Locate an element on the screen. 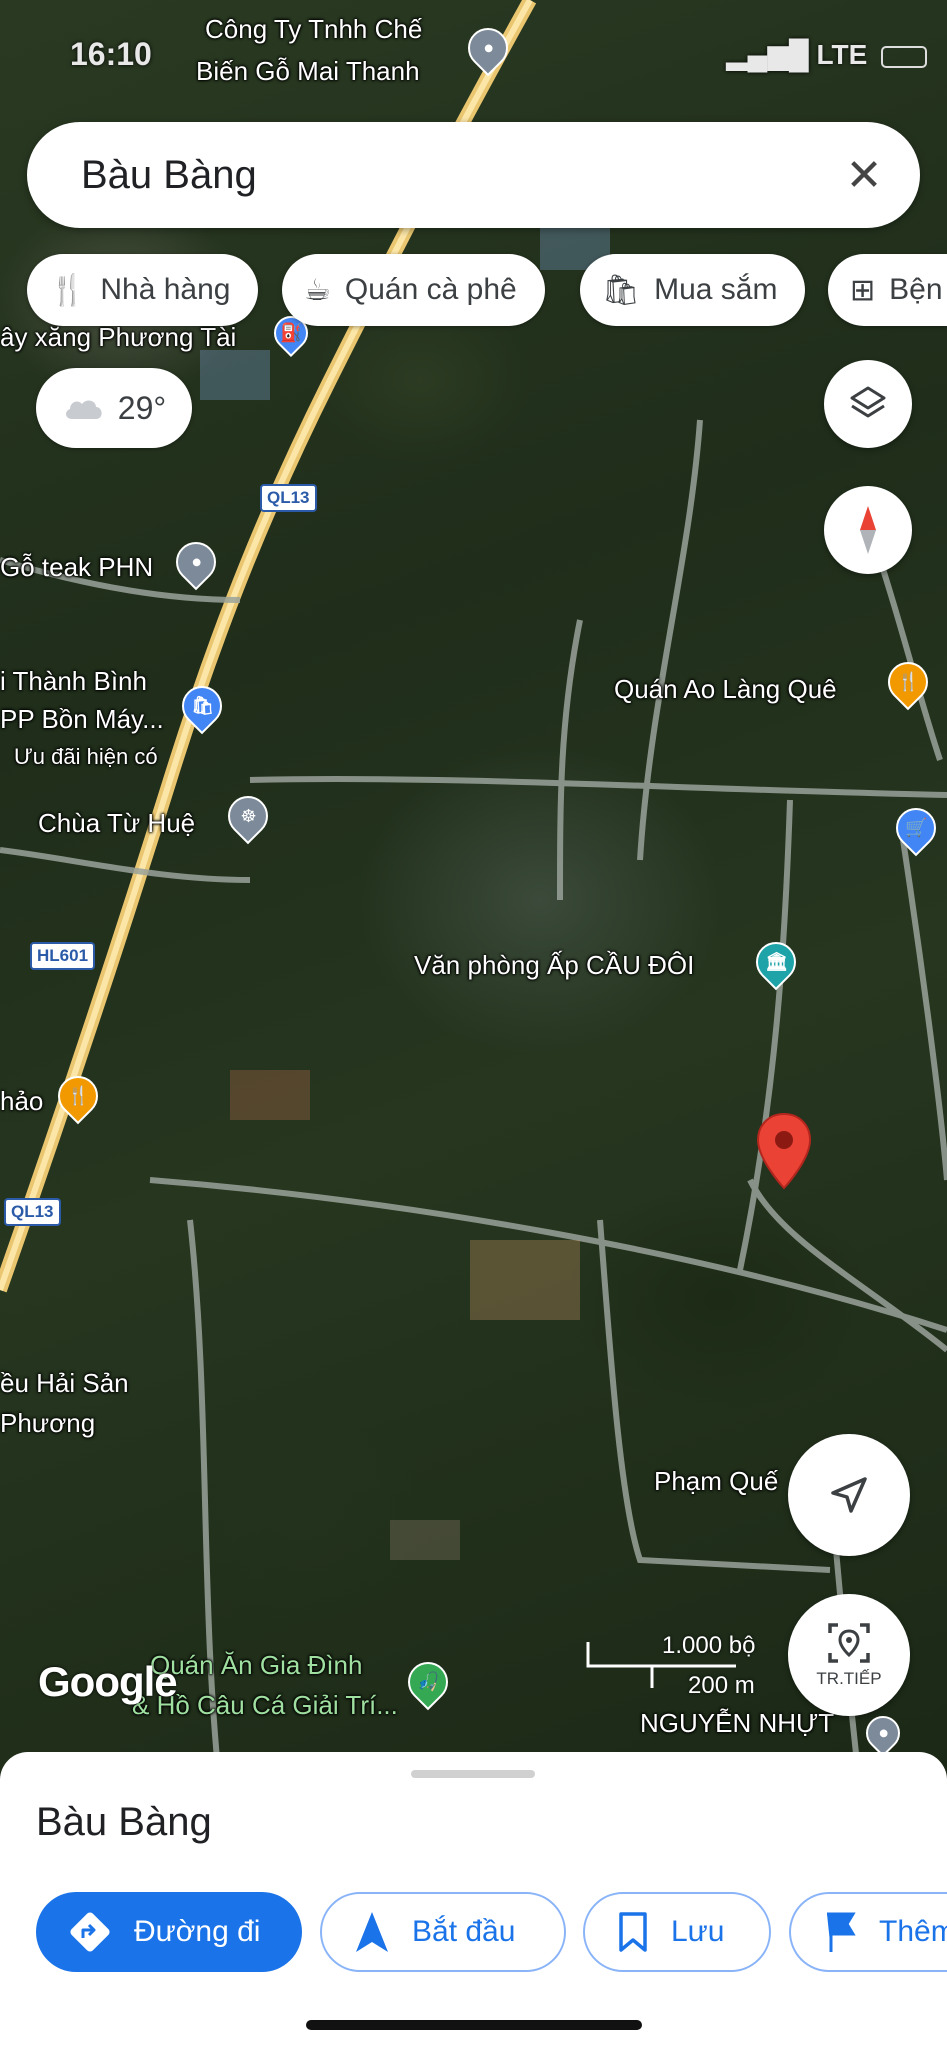  coffee-cup-icon: ☕ is located at coordinates (317, 290).